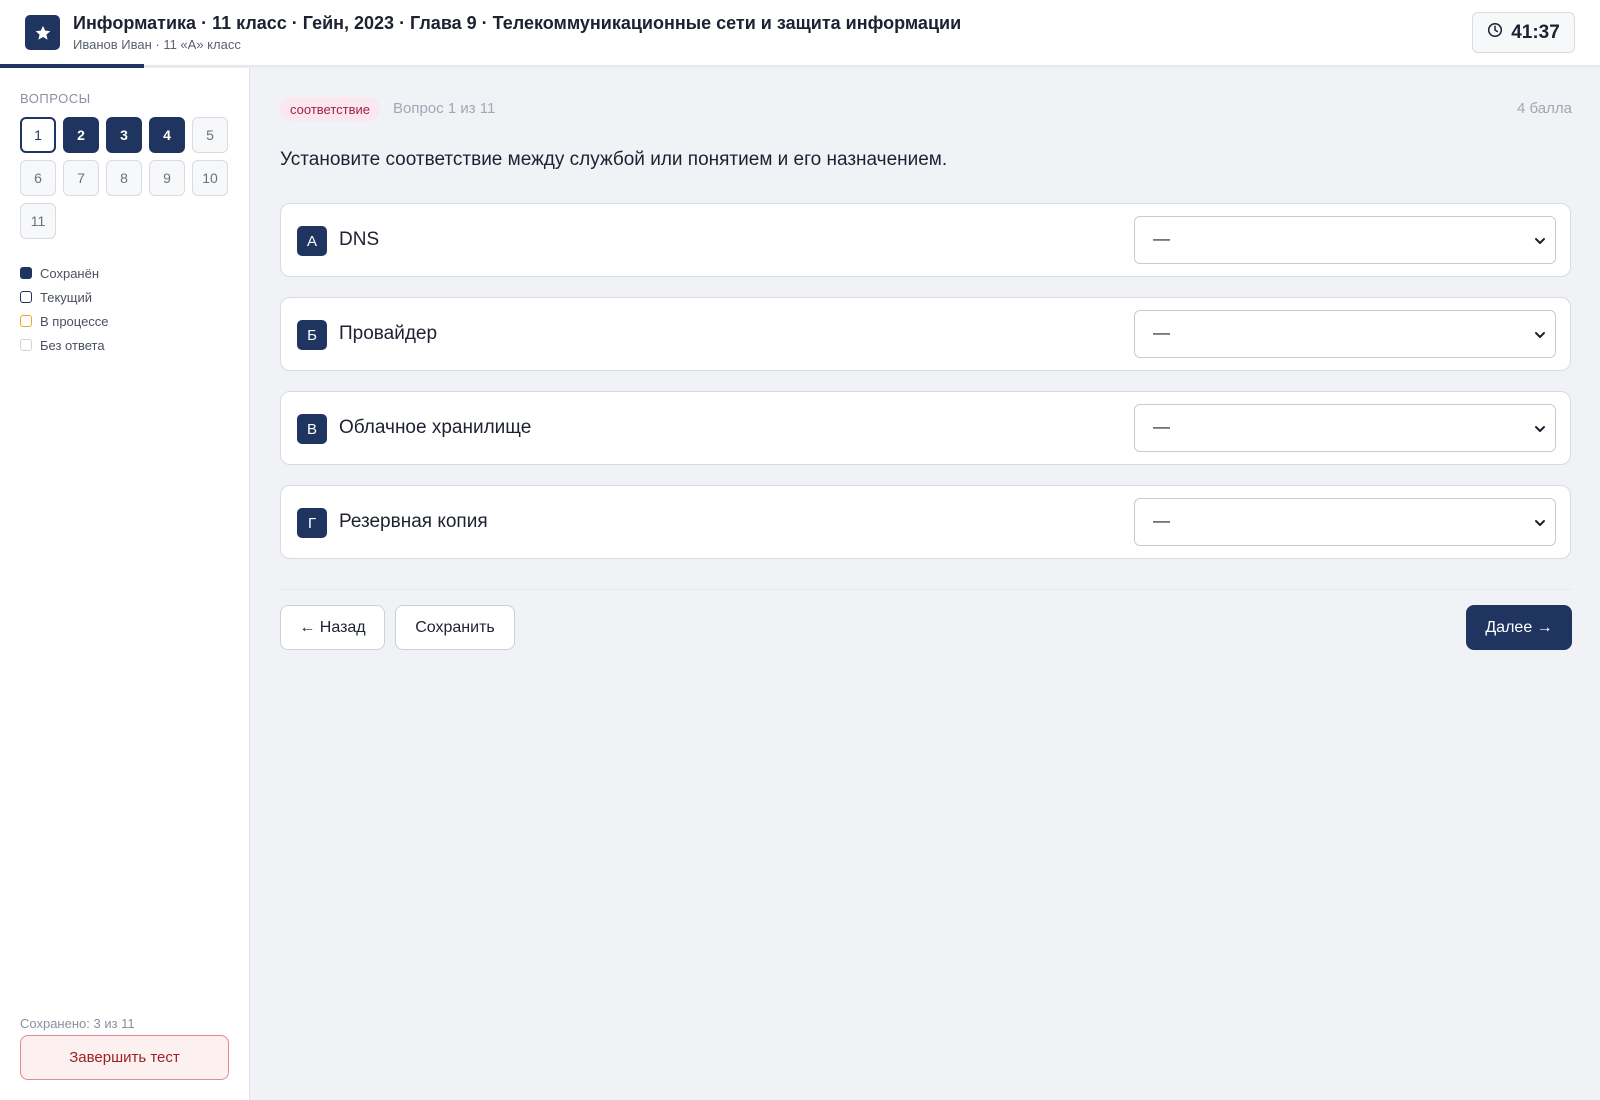 This screenshot has width=1600, height=1100. What do you see at coordinates (1544, 108) in the screenshot?
I see `question-points: 4 балла` at bounding box center [1544, 108].